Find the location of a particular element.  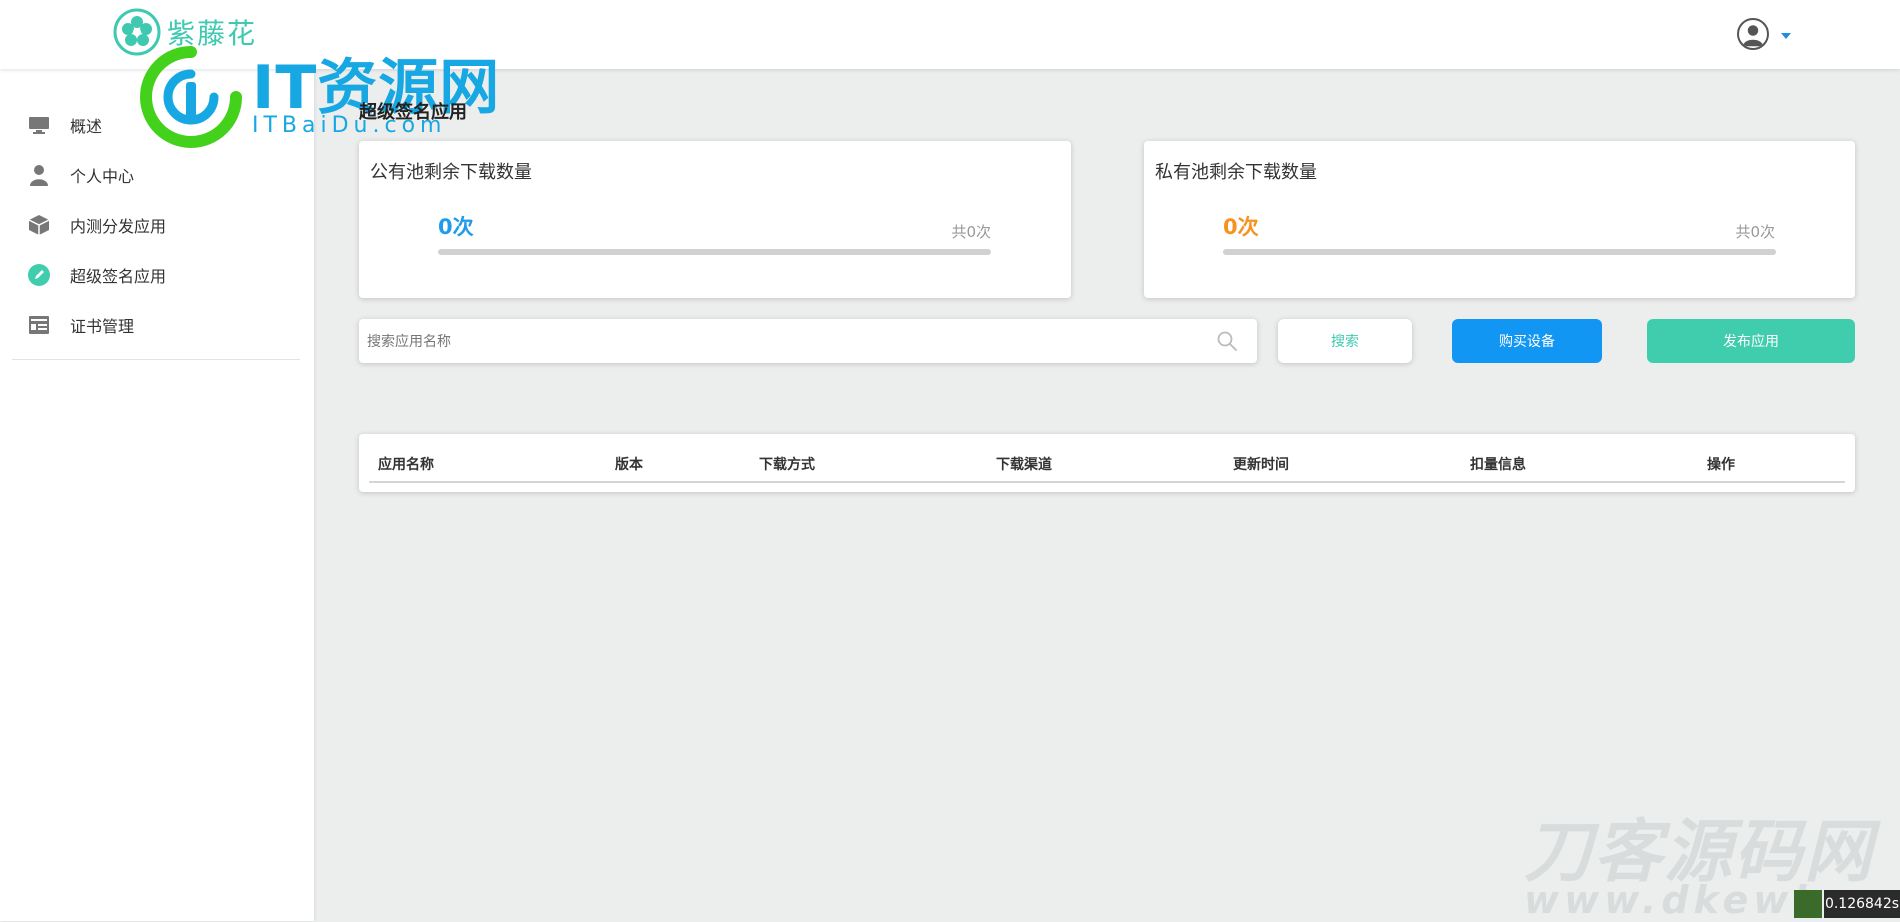

private-pool-progress-bar is located at coordinates (1499, 252).